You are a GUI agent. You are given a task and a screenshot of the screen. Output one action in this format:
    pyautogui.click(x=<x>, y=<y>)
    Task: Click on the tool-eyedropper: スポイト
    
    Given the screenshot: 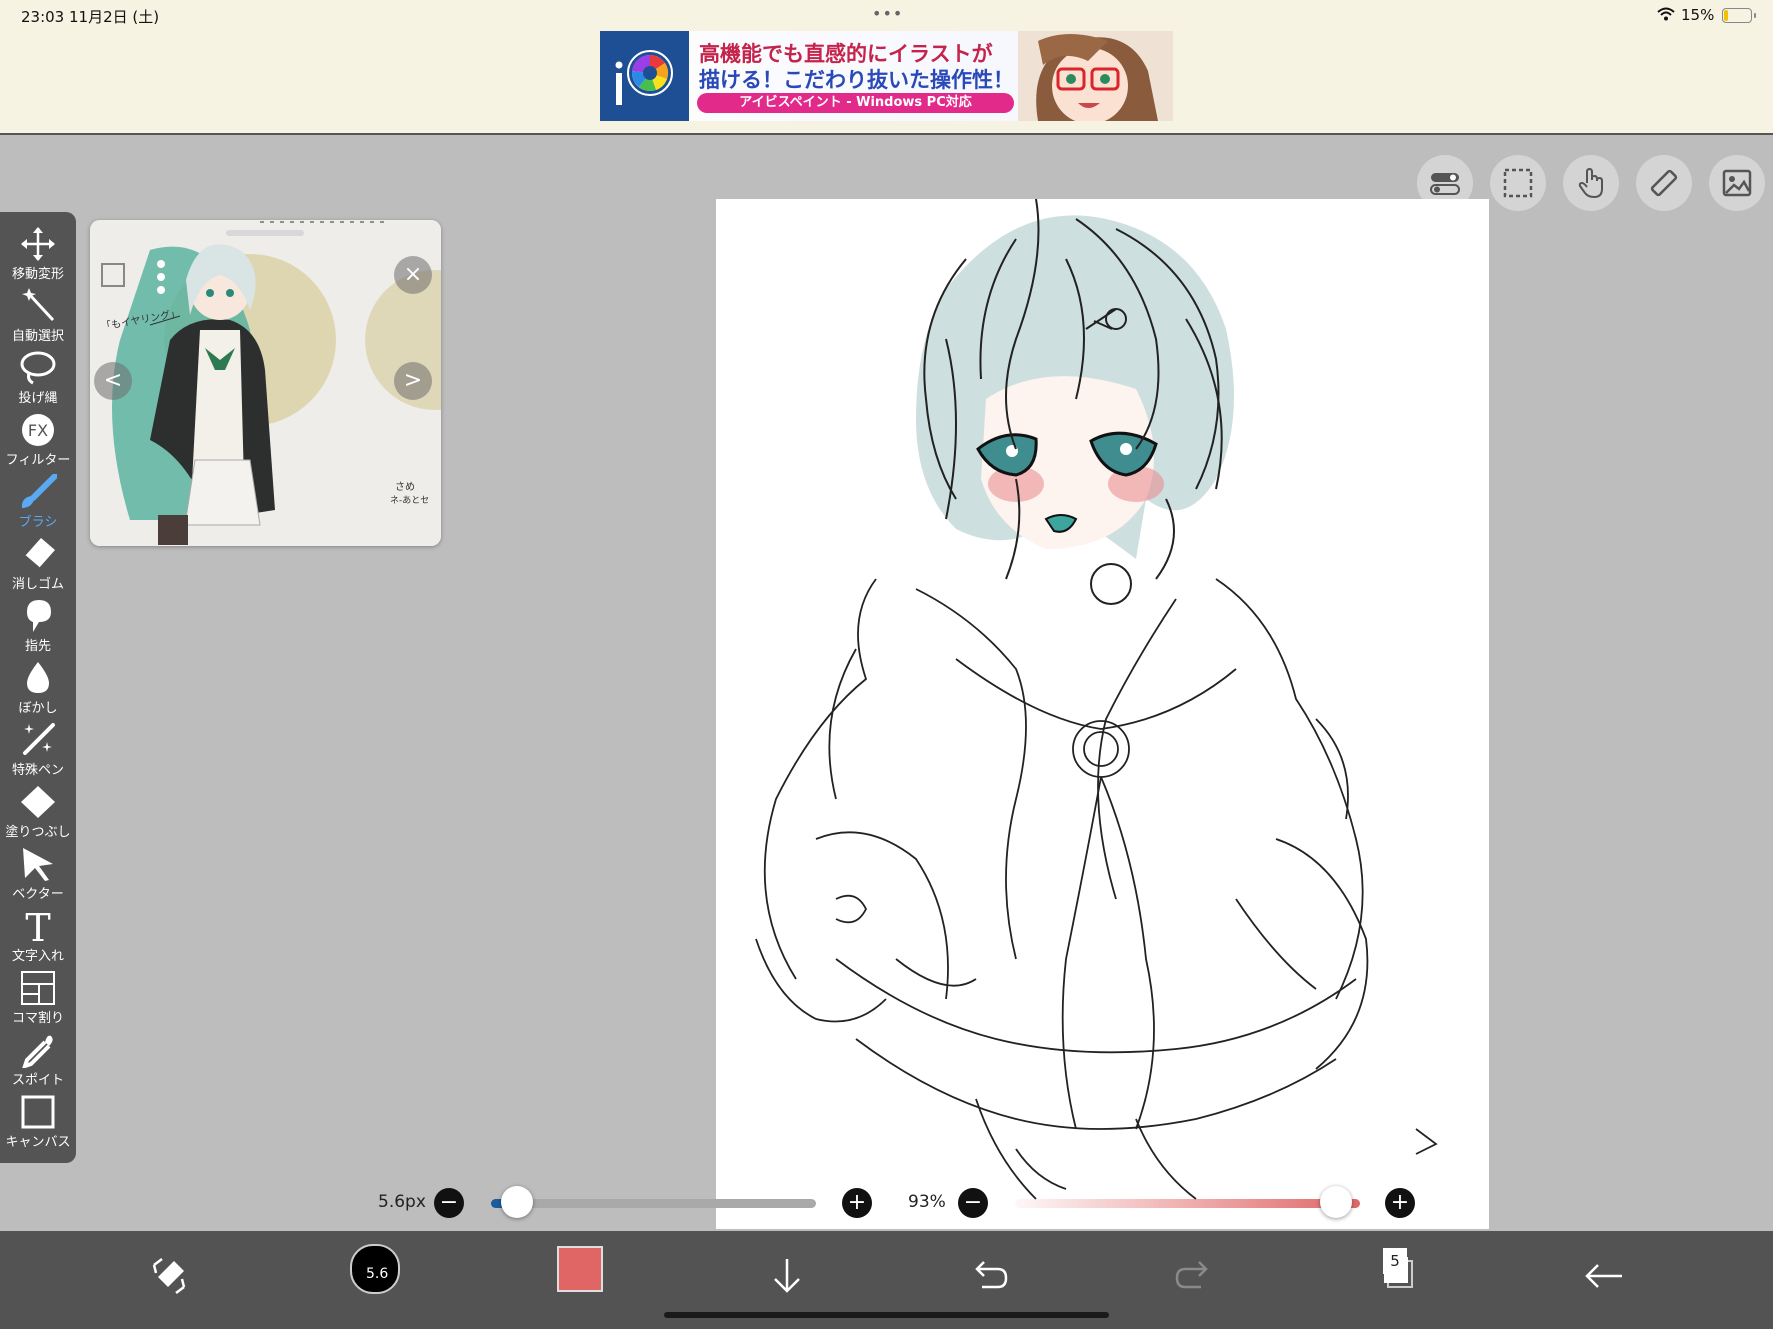 What is the action you would take?
    pyautogui.click(x=38, y=1060)
    